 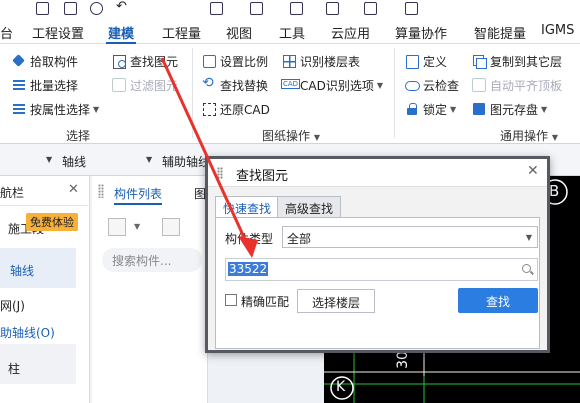 What do you see at coordinates (19, 109) in the screenshot?
I see `attribute-select-icon` at bounding box center [19, 109].